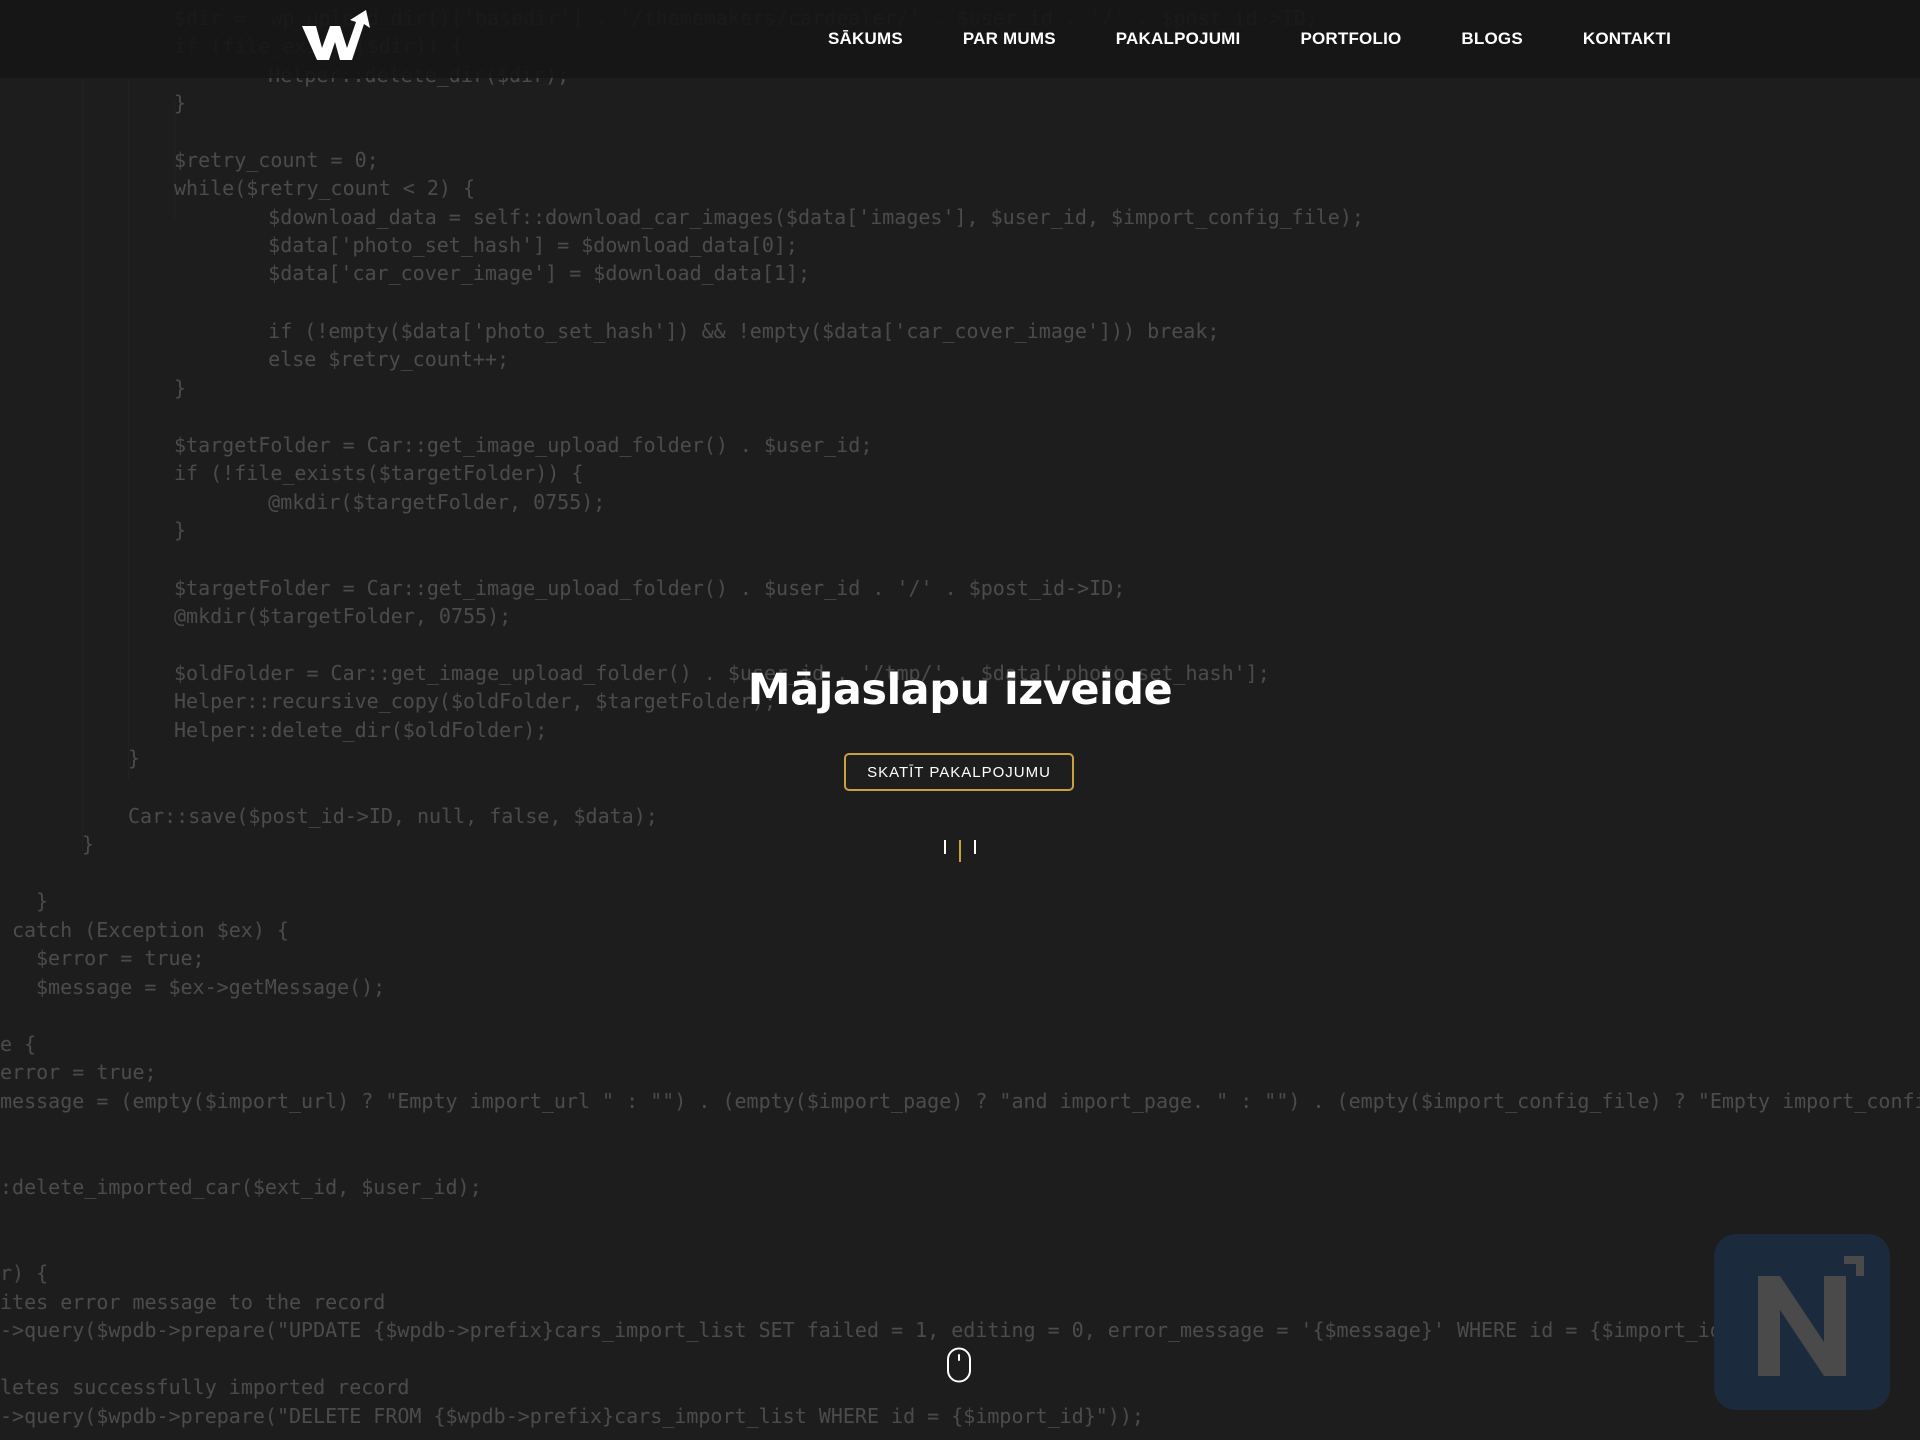 Image resolution: width=1920 pixels, height=1440 pixels. Describe the element at coordinates (960, 690) in the screenshot. I see `hero-title: Mājaslapu izveide` at that location.